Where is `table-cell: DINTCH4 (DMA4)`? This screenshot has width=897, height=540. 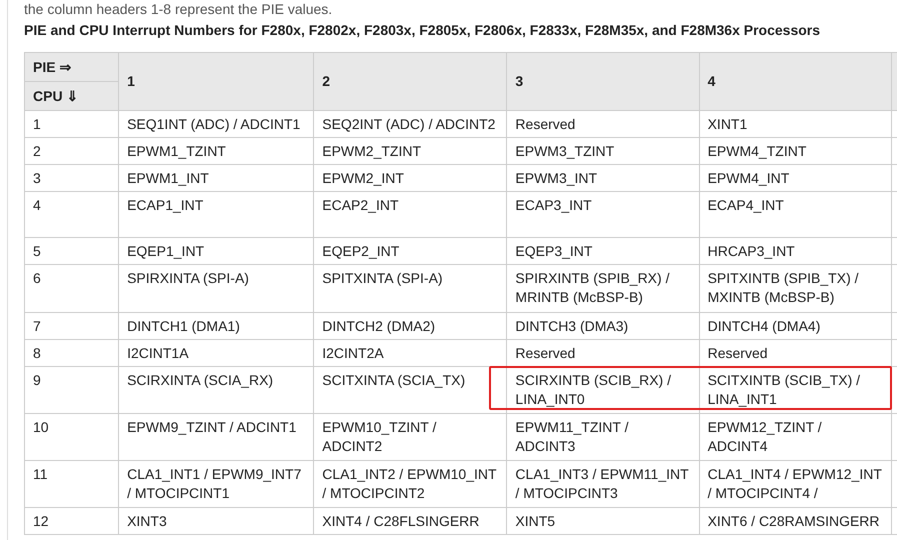
table-cell: DINTCH4 (DMA4) is located at coordinates (795, 326).